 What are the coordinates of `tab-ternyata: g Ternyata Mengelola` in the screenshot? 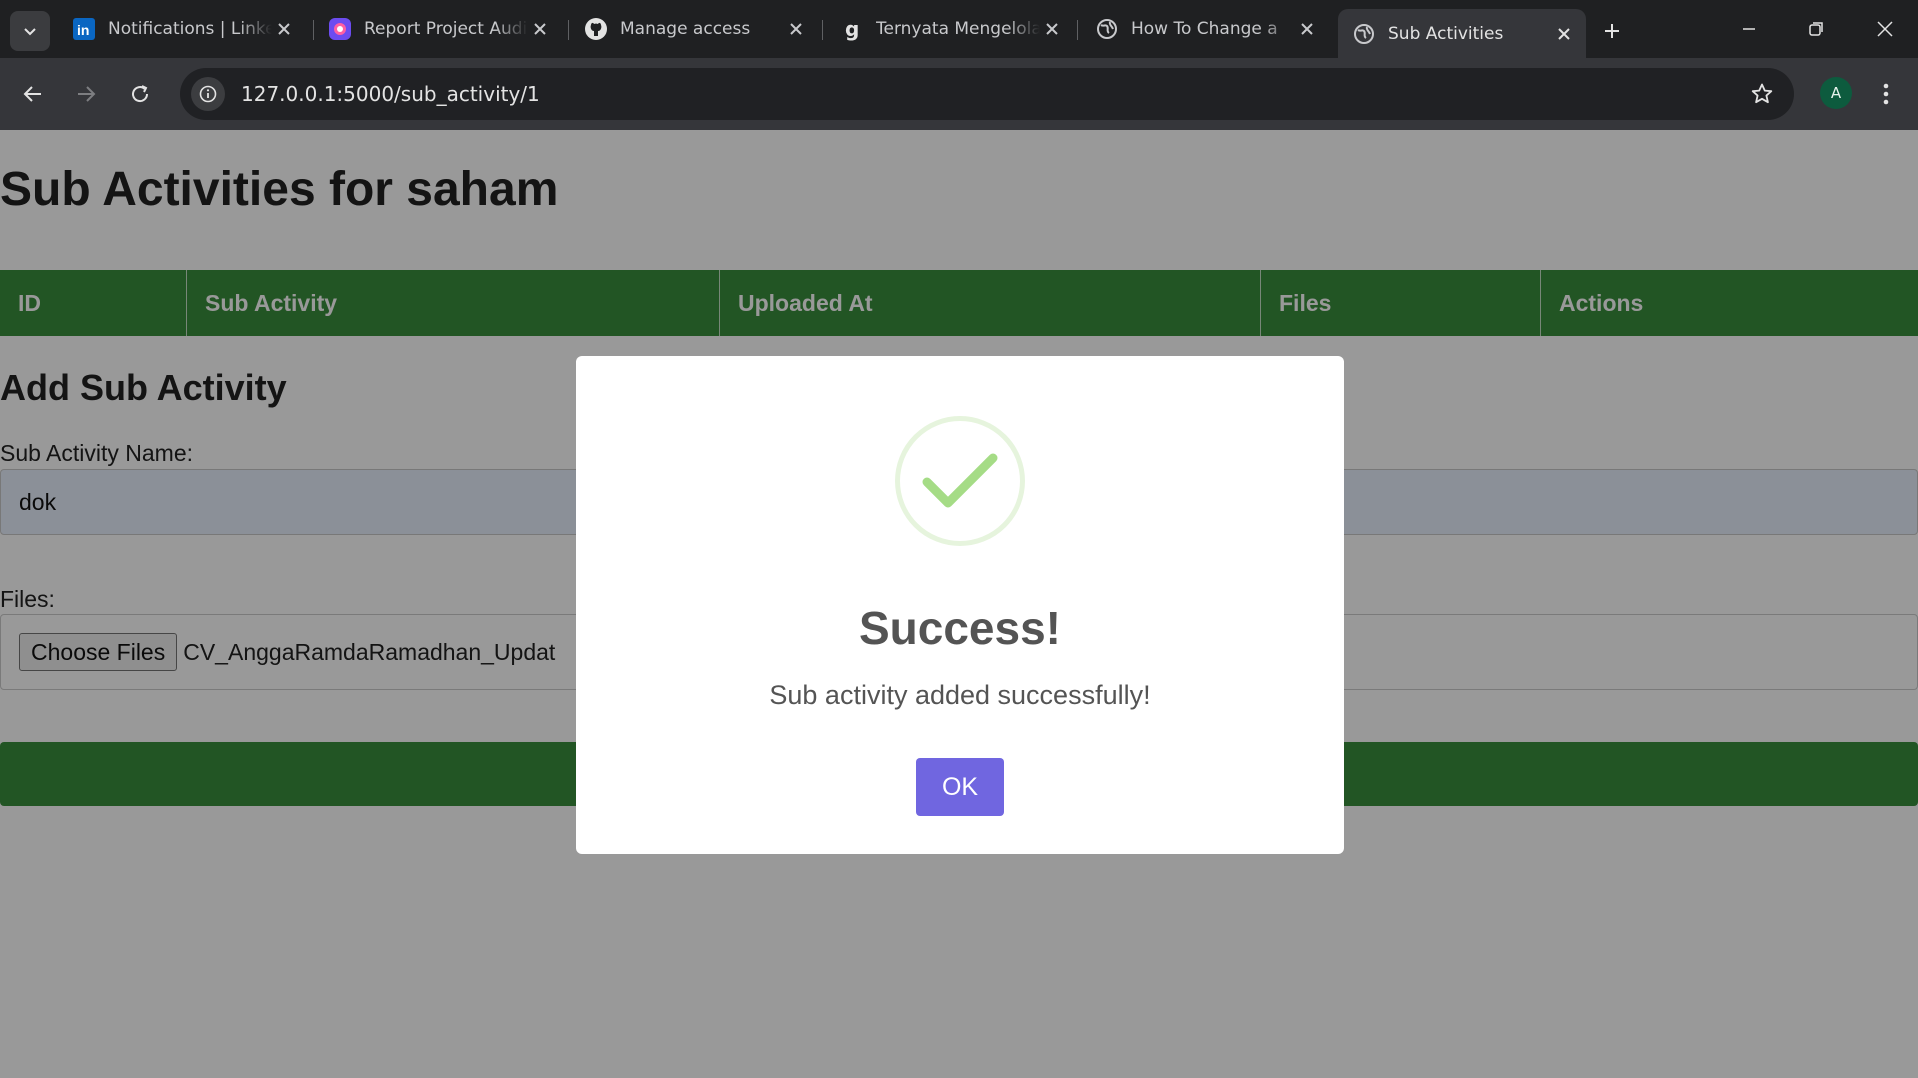 It's located at (950, 29).